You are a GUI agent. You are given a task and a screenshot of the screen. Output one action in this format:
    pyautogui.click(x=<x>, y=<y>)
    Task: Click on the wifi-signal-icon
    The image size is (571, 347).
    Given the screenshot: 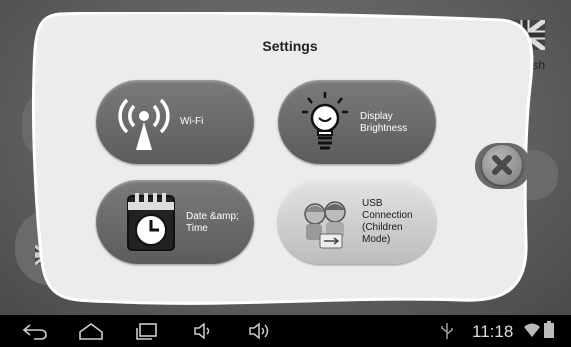 What is the action you would take?
    pyautogui.click(x=532, y=330)
    